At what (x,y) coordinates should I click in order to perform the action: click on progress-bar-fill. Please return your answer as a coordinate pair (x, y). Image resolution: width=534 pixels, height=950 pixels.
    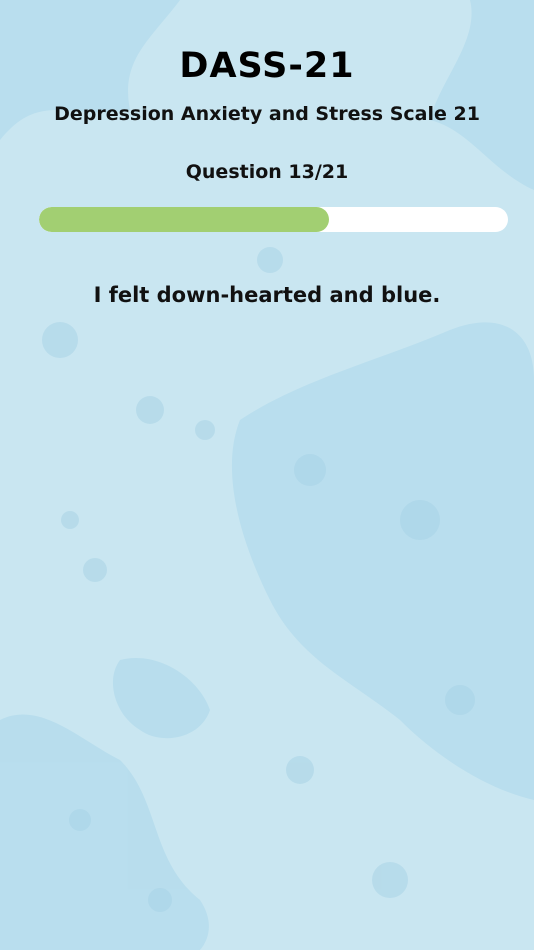
    Looking at the image, I should click on (184, 219).